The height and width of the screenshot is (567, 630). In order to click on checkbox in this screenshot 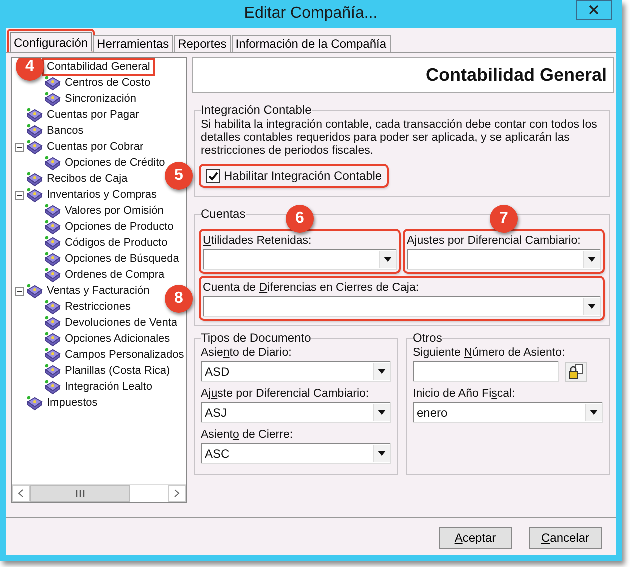, I will do `click(213, 176)`.